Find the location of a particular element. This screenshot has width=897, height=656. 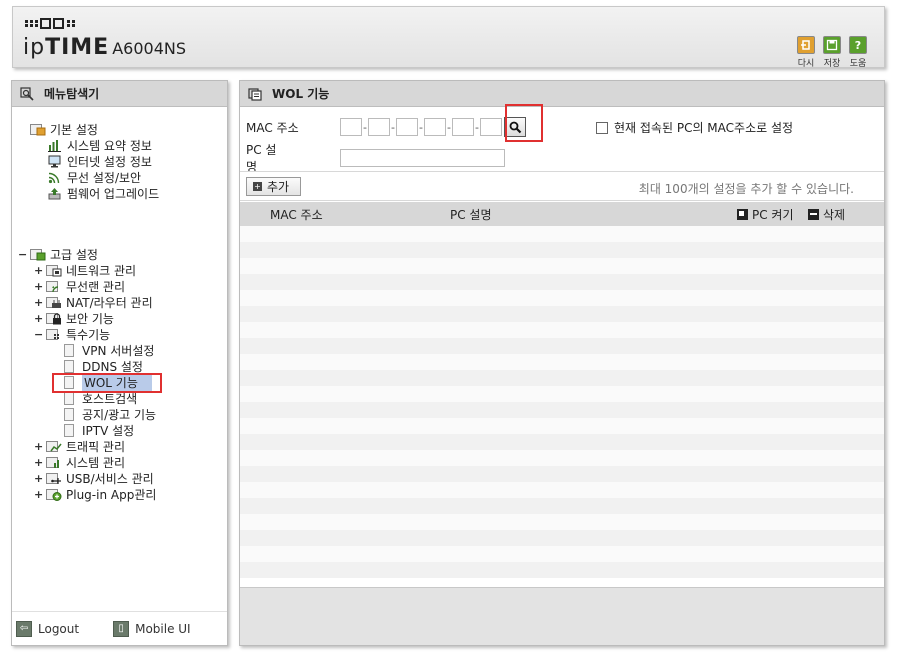

add-button: + 추가 is located at coordinates (273, 186).